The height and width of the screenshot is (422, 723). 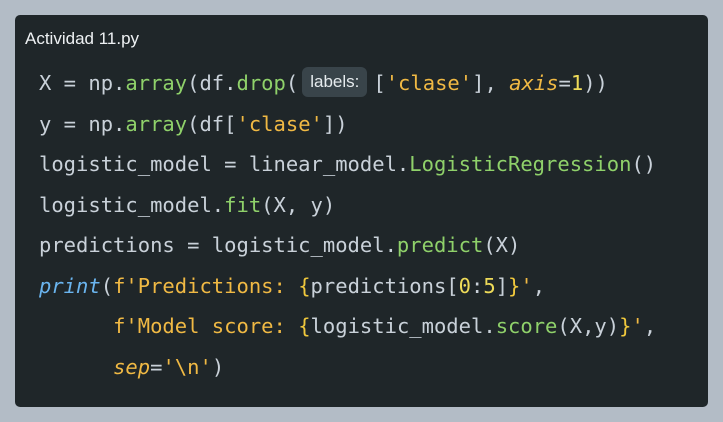 What do you see at coordinates (644, 164) in the screenshot?
I see `code-token: ()` at bounding box center [644, 164].